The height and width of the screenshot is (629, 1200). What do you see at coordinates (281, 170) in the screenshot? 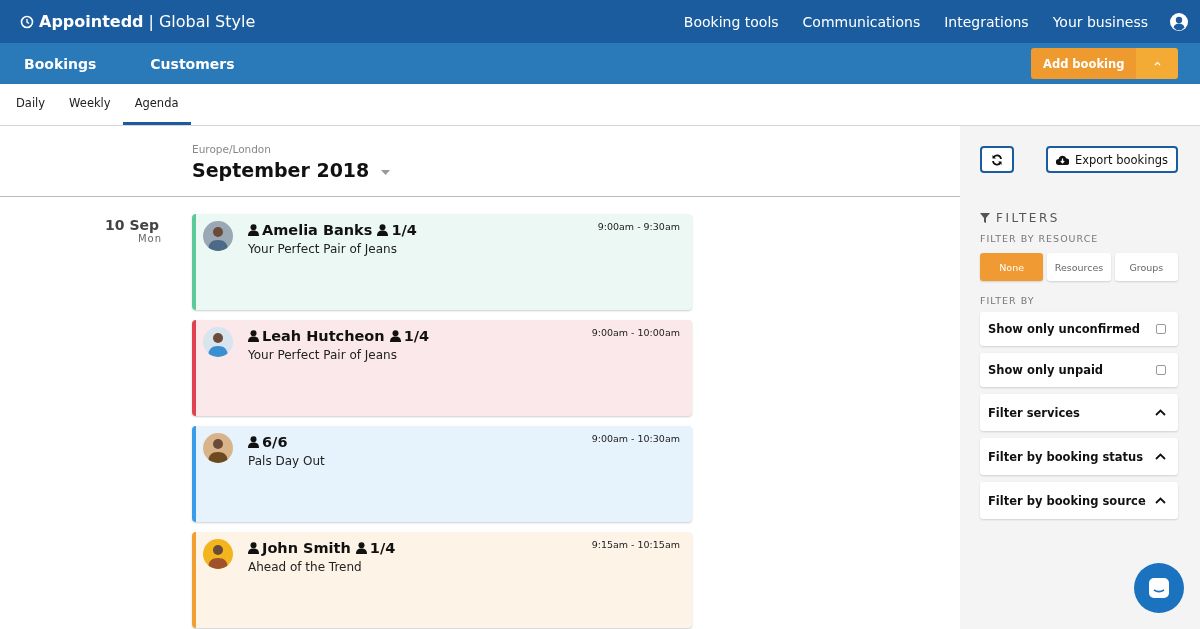
I see `month-title: September 2018` at bounding box center [281, 170].